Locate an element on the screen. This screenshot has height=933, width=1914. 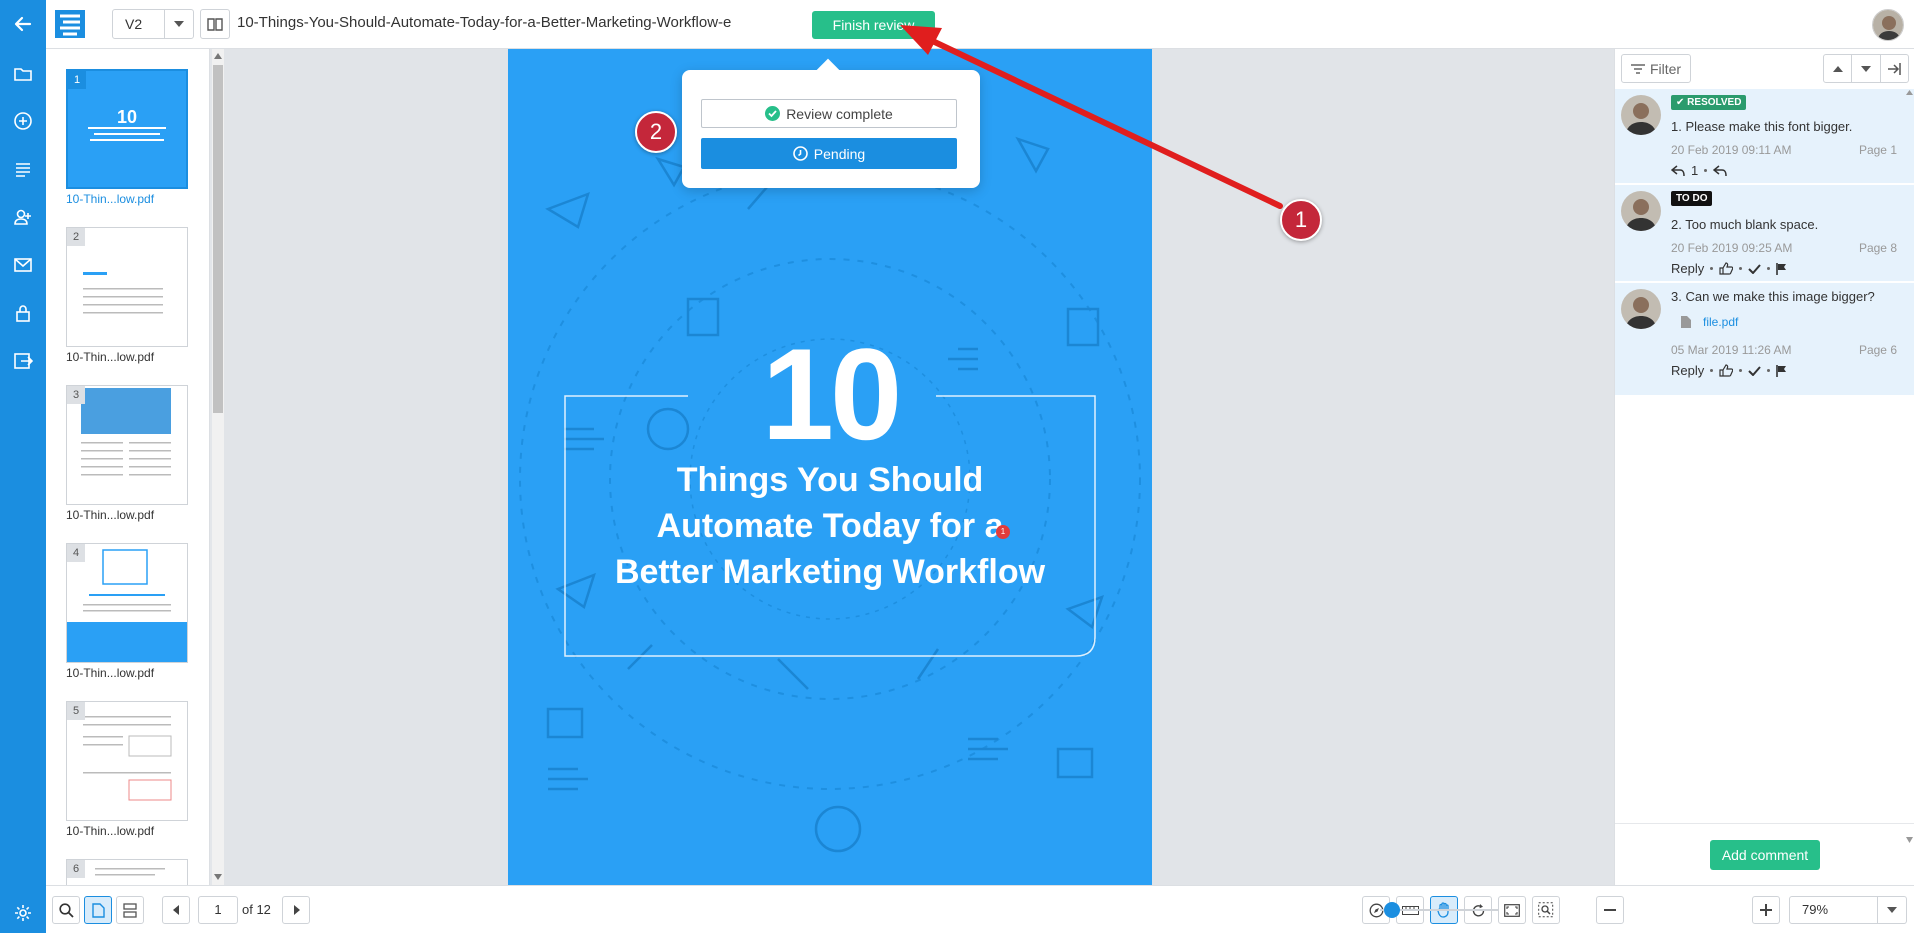
zoom-in-button is located at coordinates (1766, 910).